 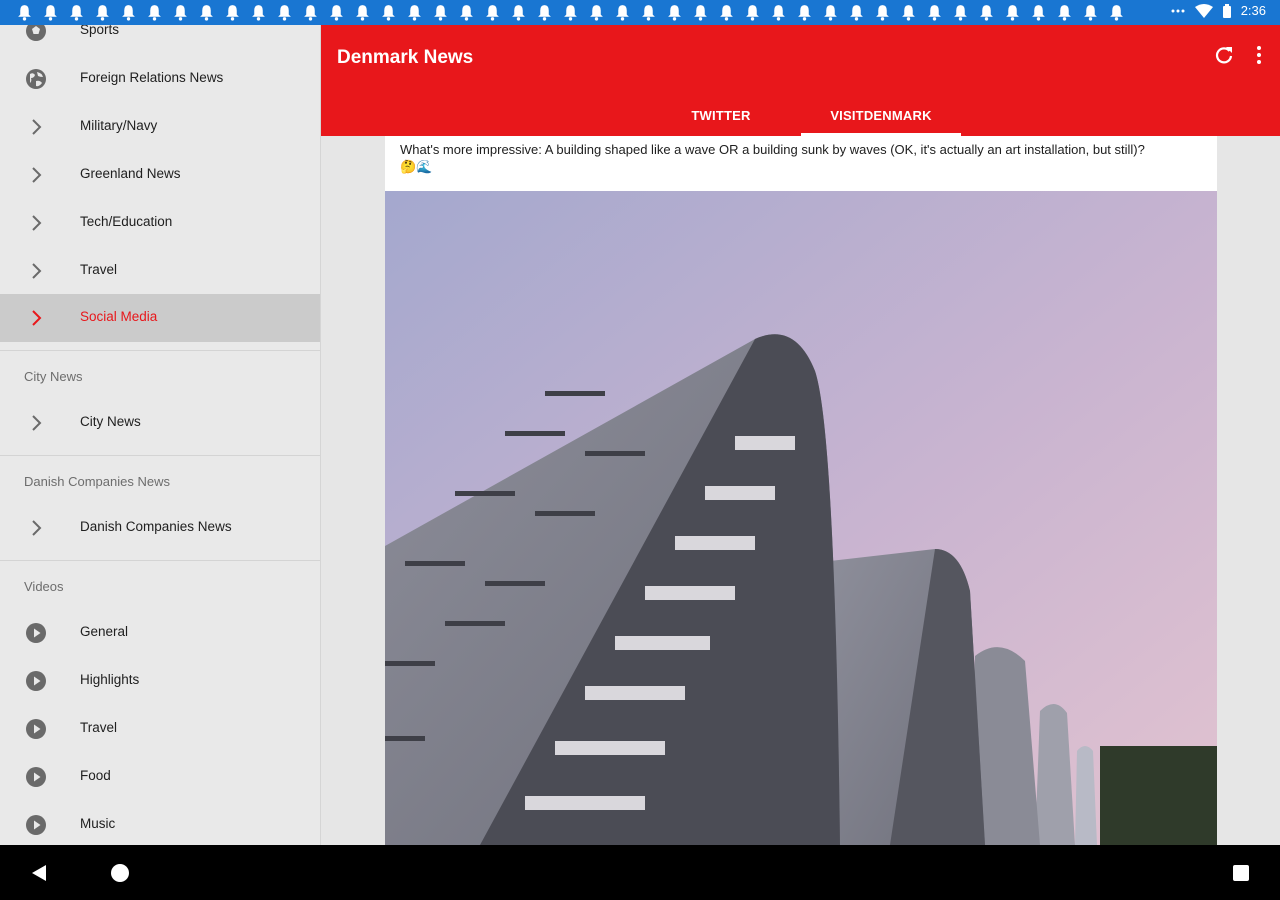 What do you see at coordinates (1238, 57) in the screenshot?
I see `app-bar-actions` at bounding box center [1238, 57].